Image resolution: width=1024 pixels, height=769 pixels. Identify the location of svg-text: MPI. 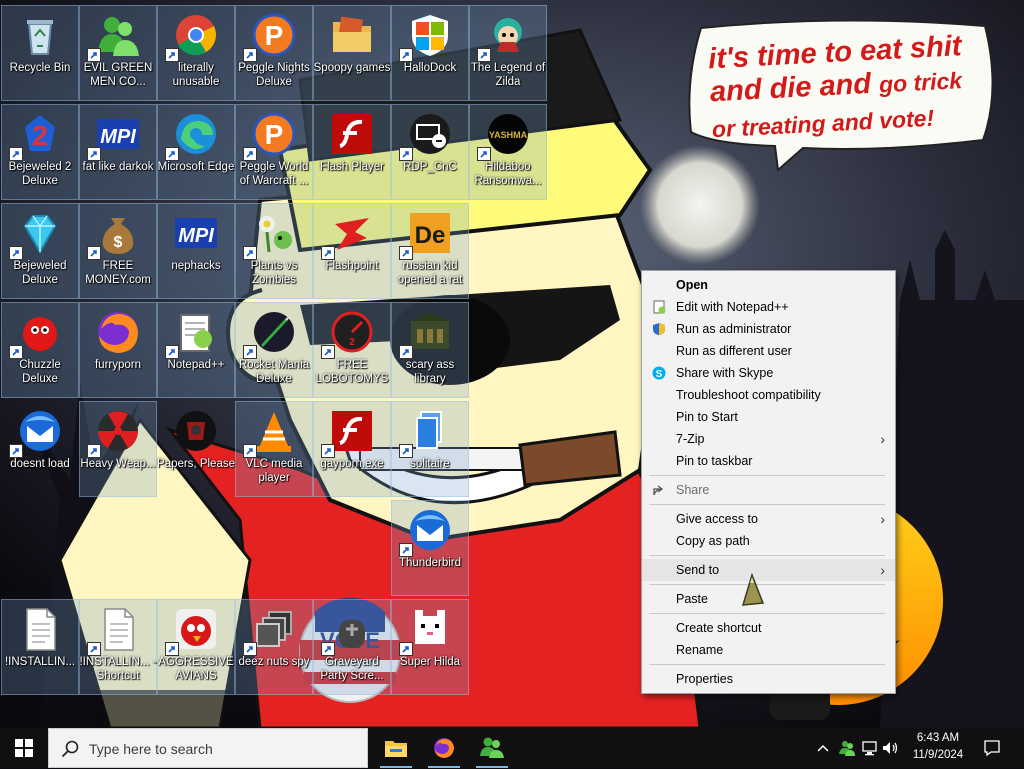
(118, 137).